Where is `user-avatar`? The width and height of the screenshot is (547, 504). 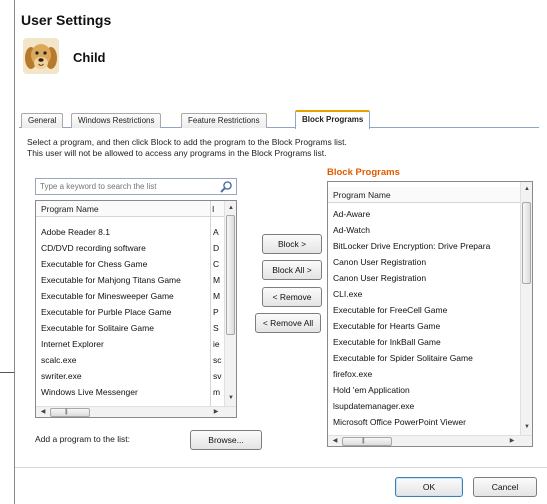 user-avatar is located at coordinates (41, 56).